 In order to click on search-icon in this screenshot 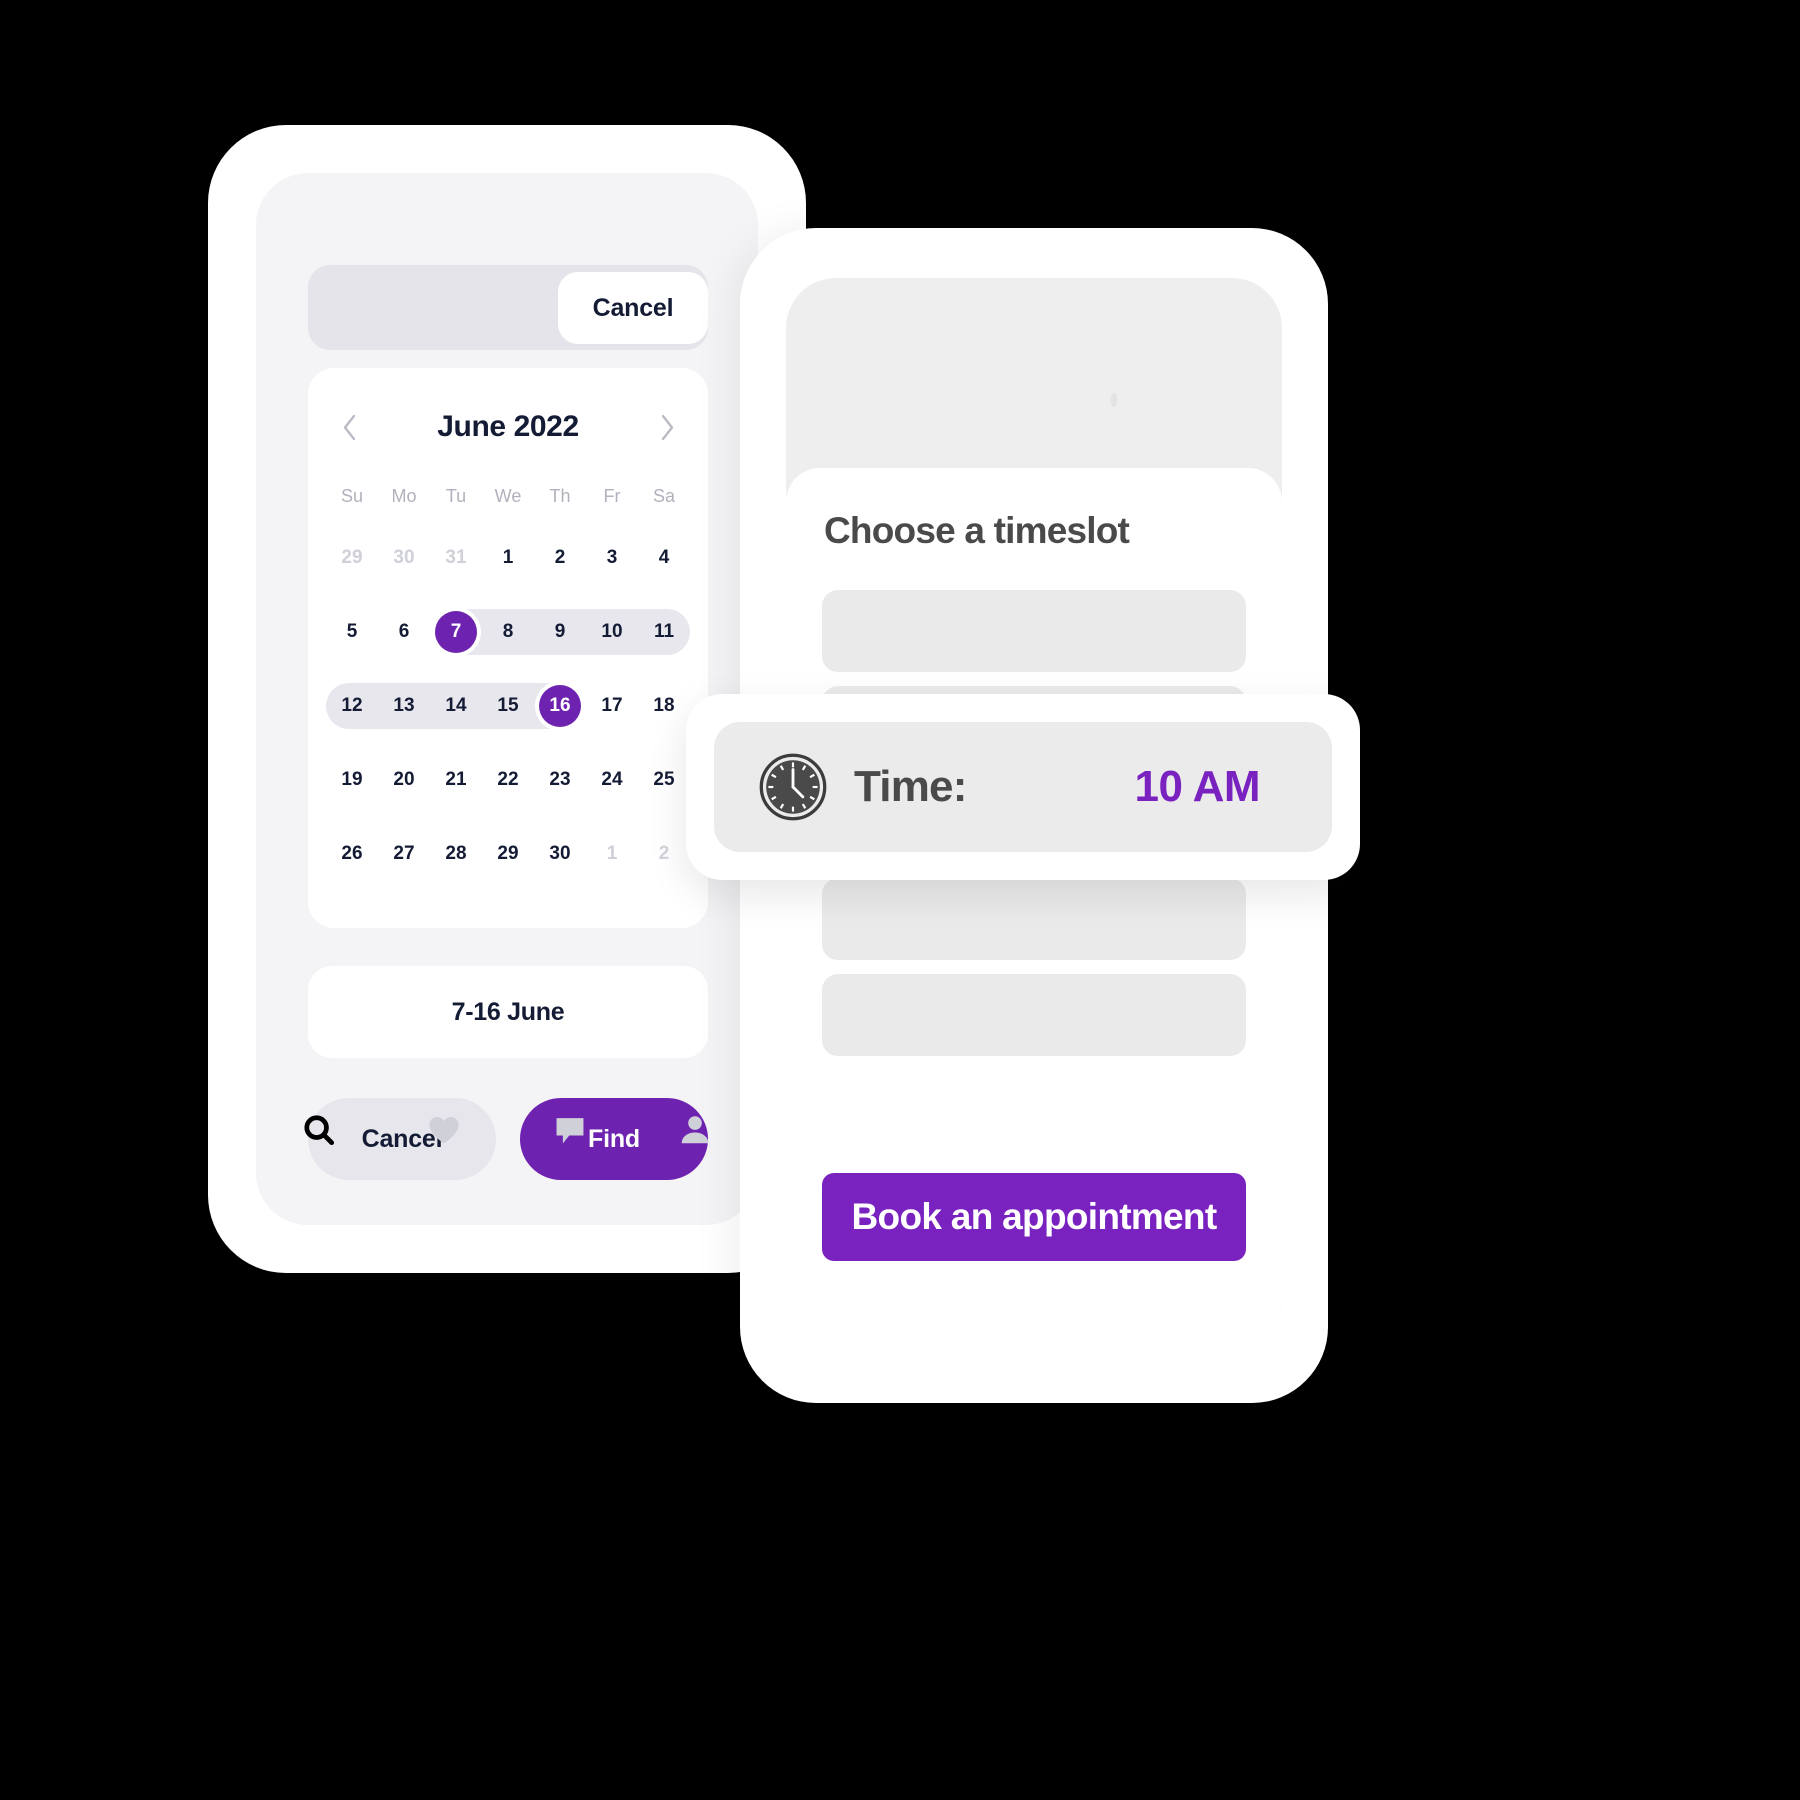, I will do `click(319, 1130)`.